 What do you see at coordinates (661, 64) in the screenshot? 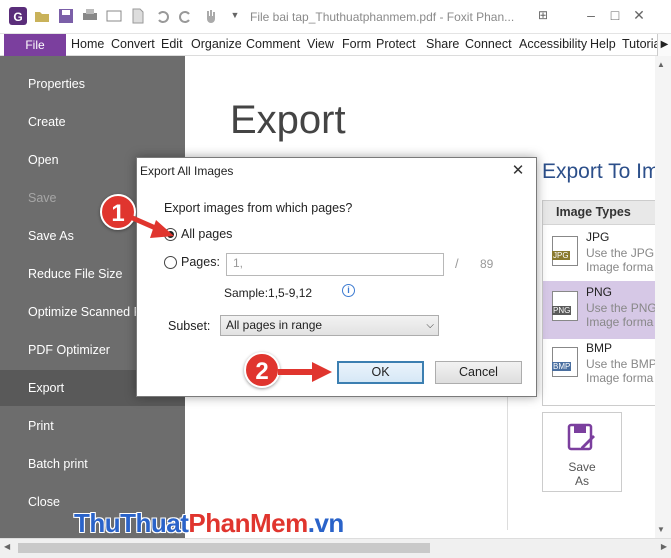
I see `scroll-up-icon: ▲` at bounding box center [661, 64].